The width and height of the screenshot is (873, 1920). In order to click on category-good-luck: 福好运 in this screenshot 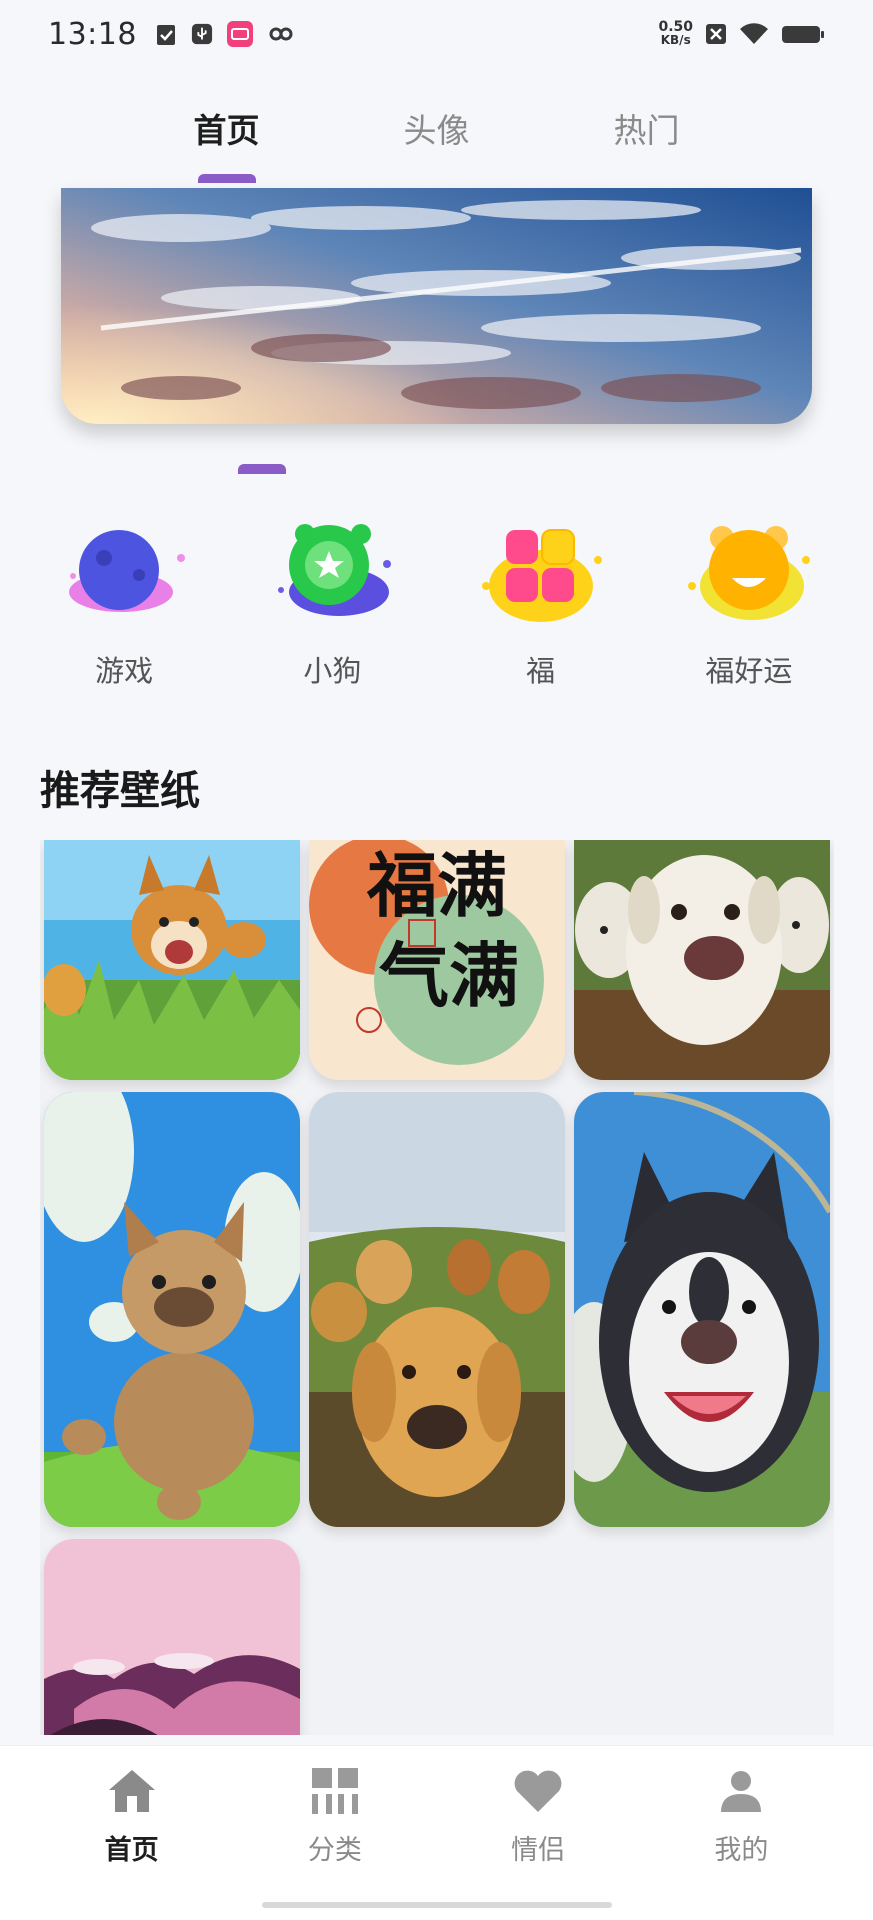, I will do `click(749, 605)`.